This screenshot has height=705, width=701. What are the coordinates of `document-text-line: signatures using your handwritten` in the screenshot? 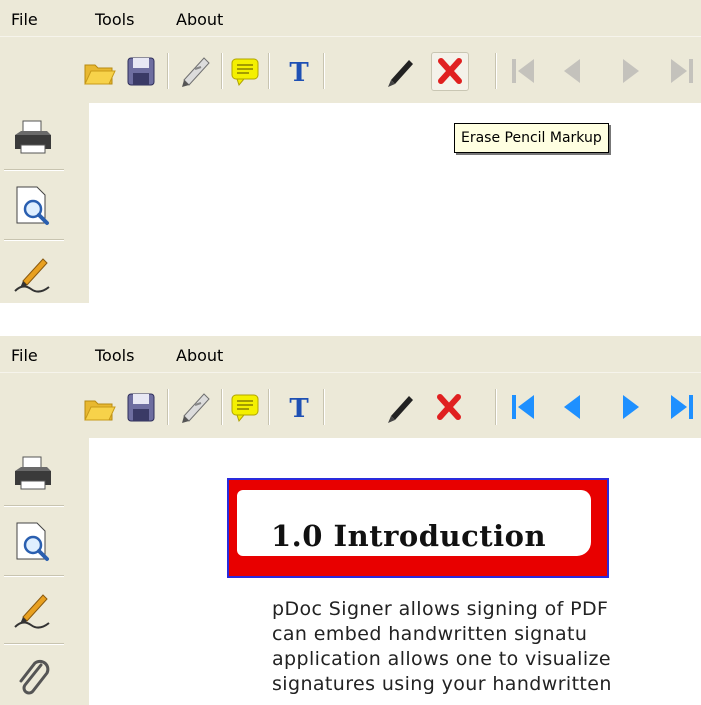 It's located at (442, 684).